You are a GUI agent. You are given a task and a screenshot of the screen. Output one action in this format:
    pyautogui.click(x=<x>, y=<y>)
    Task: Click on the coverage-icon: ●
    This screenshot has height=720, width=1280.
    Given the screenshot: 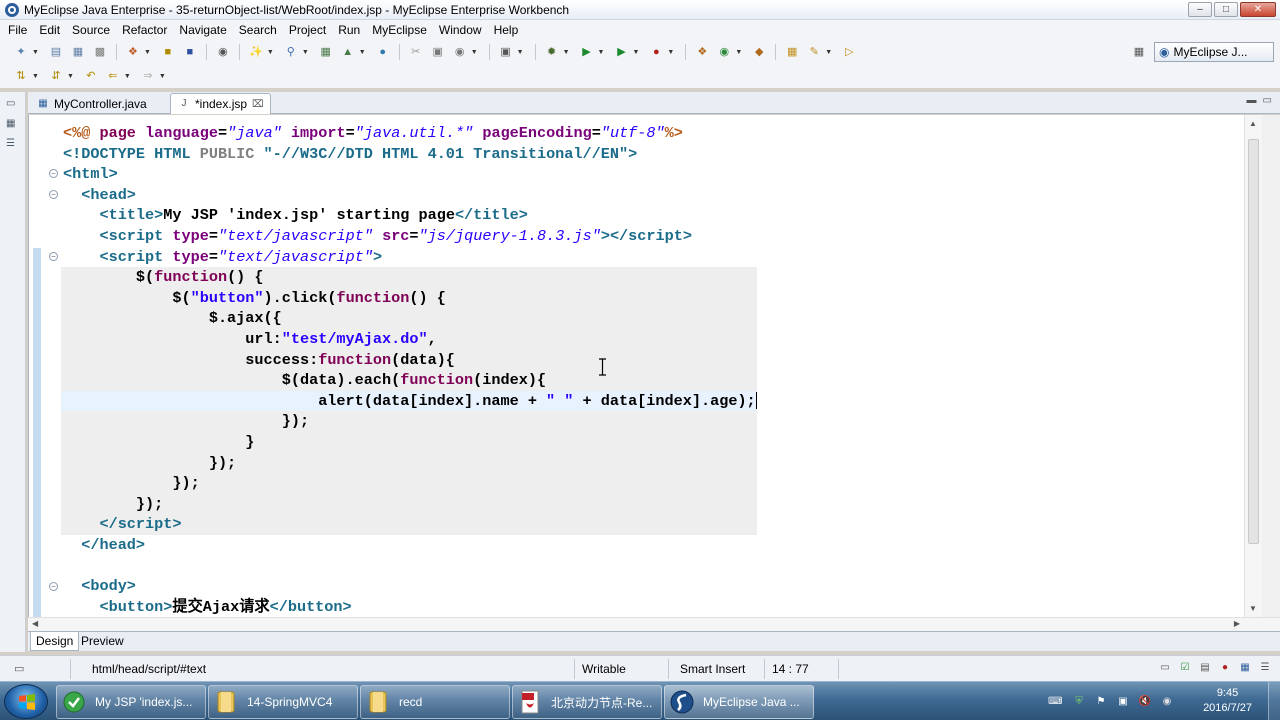 What is the action you would take?
    pyautogui.click(x=656, y=52)
    